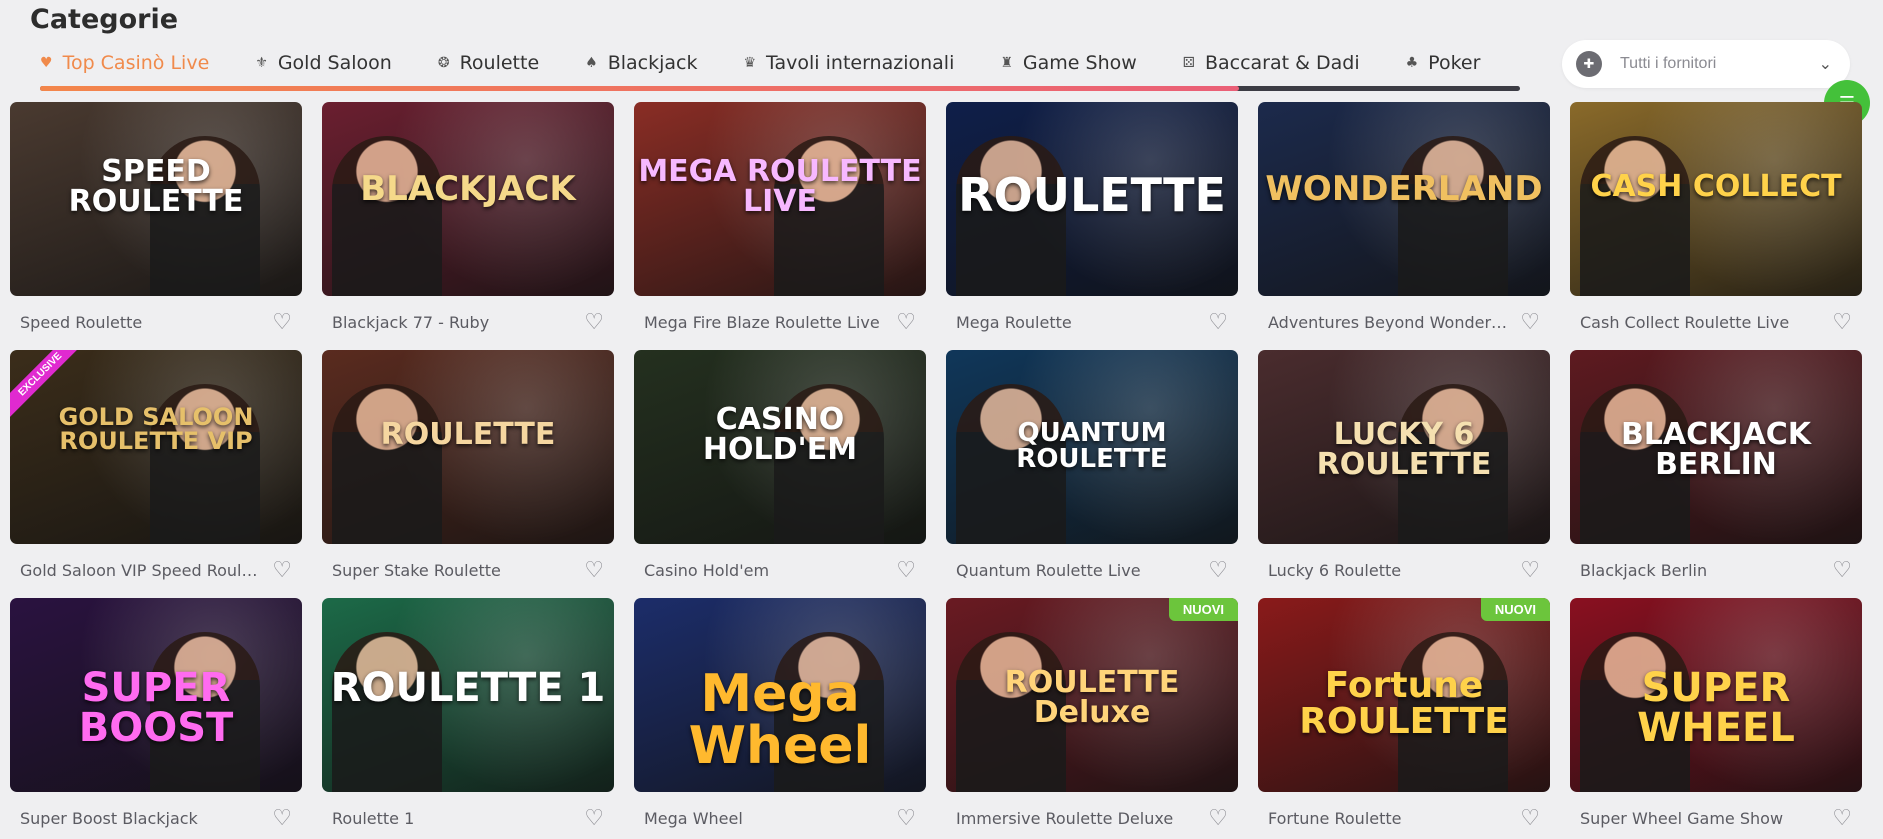  I want to click on game-meta: Super Boost Blackjack ♡, so click(156, 815).